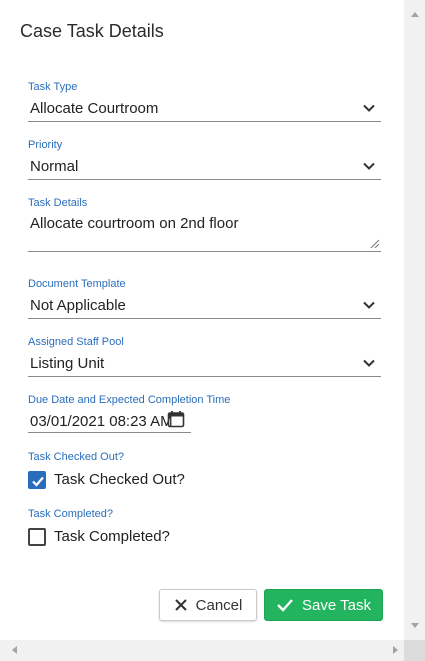 The height and width of the screenshot is (661, 425). What do you see at coordinates (112, 536) in the screenshot?
I see `task-completed-checkbox-label: Task Completed?` at bounding box center [112, 536].